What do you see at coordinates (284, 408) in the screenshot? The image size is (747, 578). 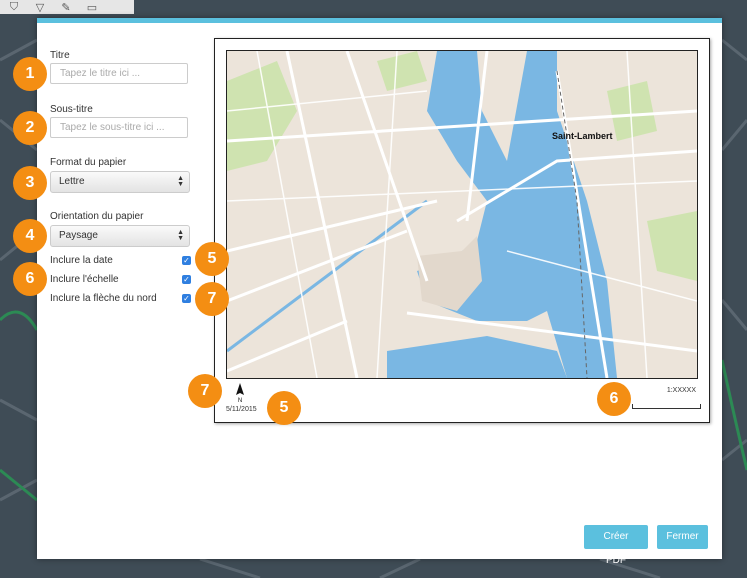 I see `callout-badge-date-preview: 5` at bounding box center [284, 408].